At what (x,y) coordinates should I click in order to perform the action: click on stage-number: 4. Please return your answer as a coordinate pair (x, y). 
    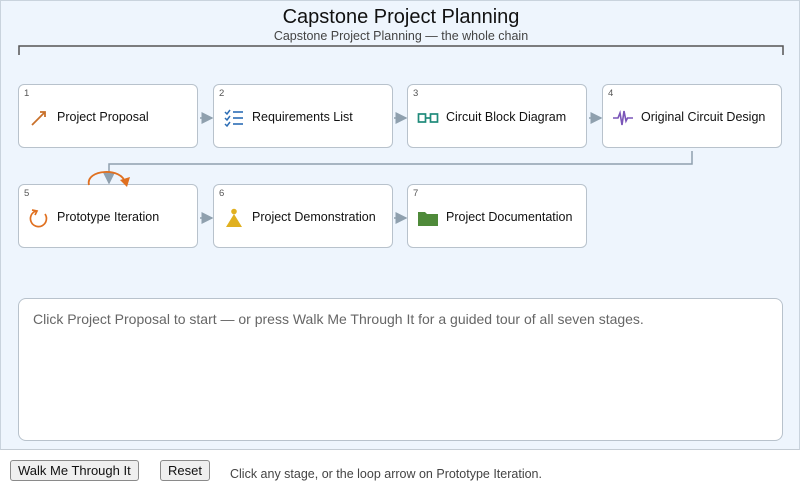
    Looking at the image, I should click on (611, 93).